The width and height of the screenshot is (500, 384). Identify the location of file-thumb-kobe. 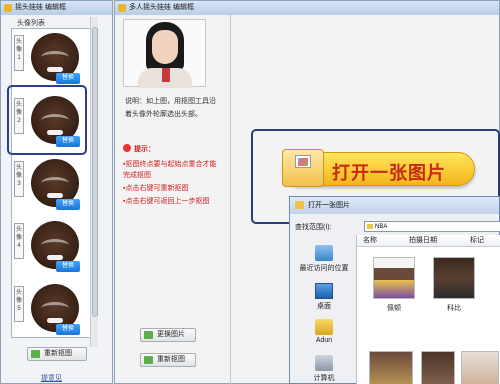
(454, 278).